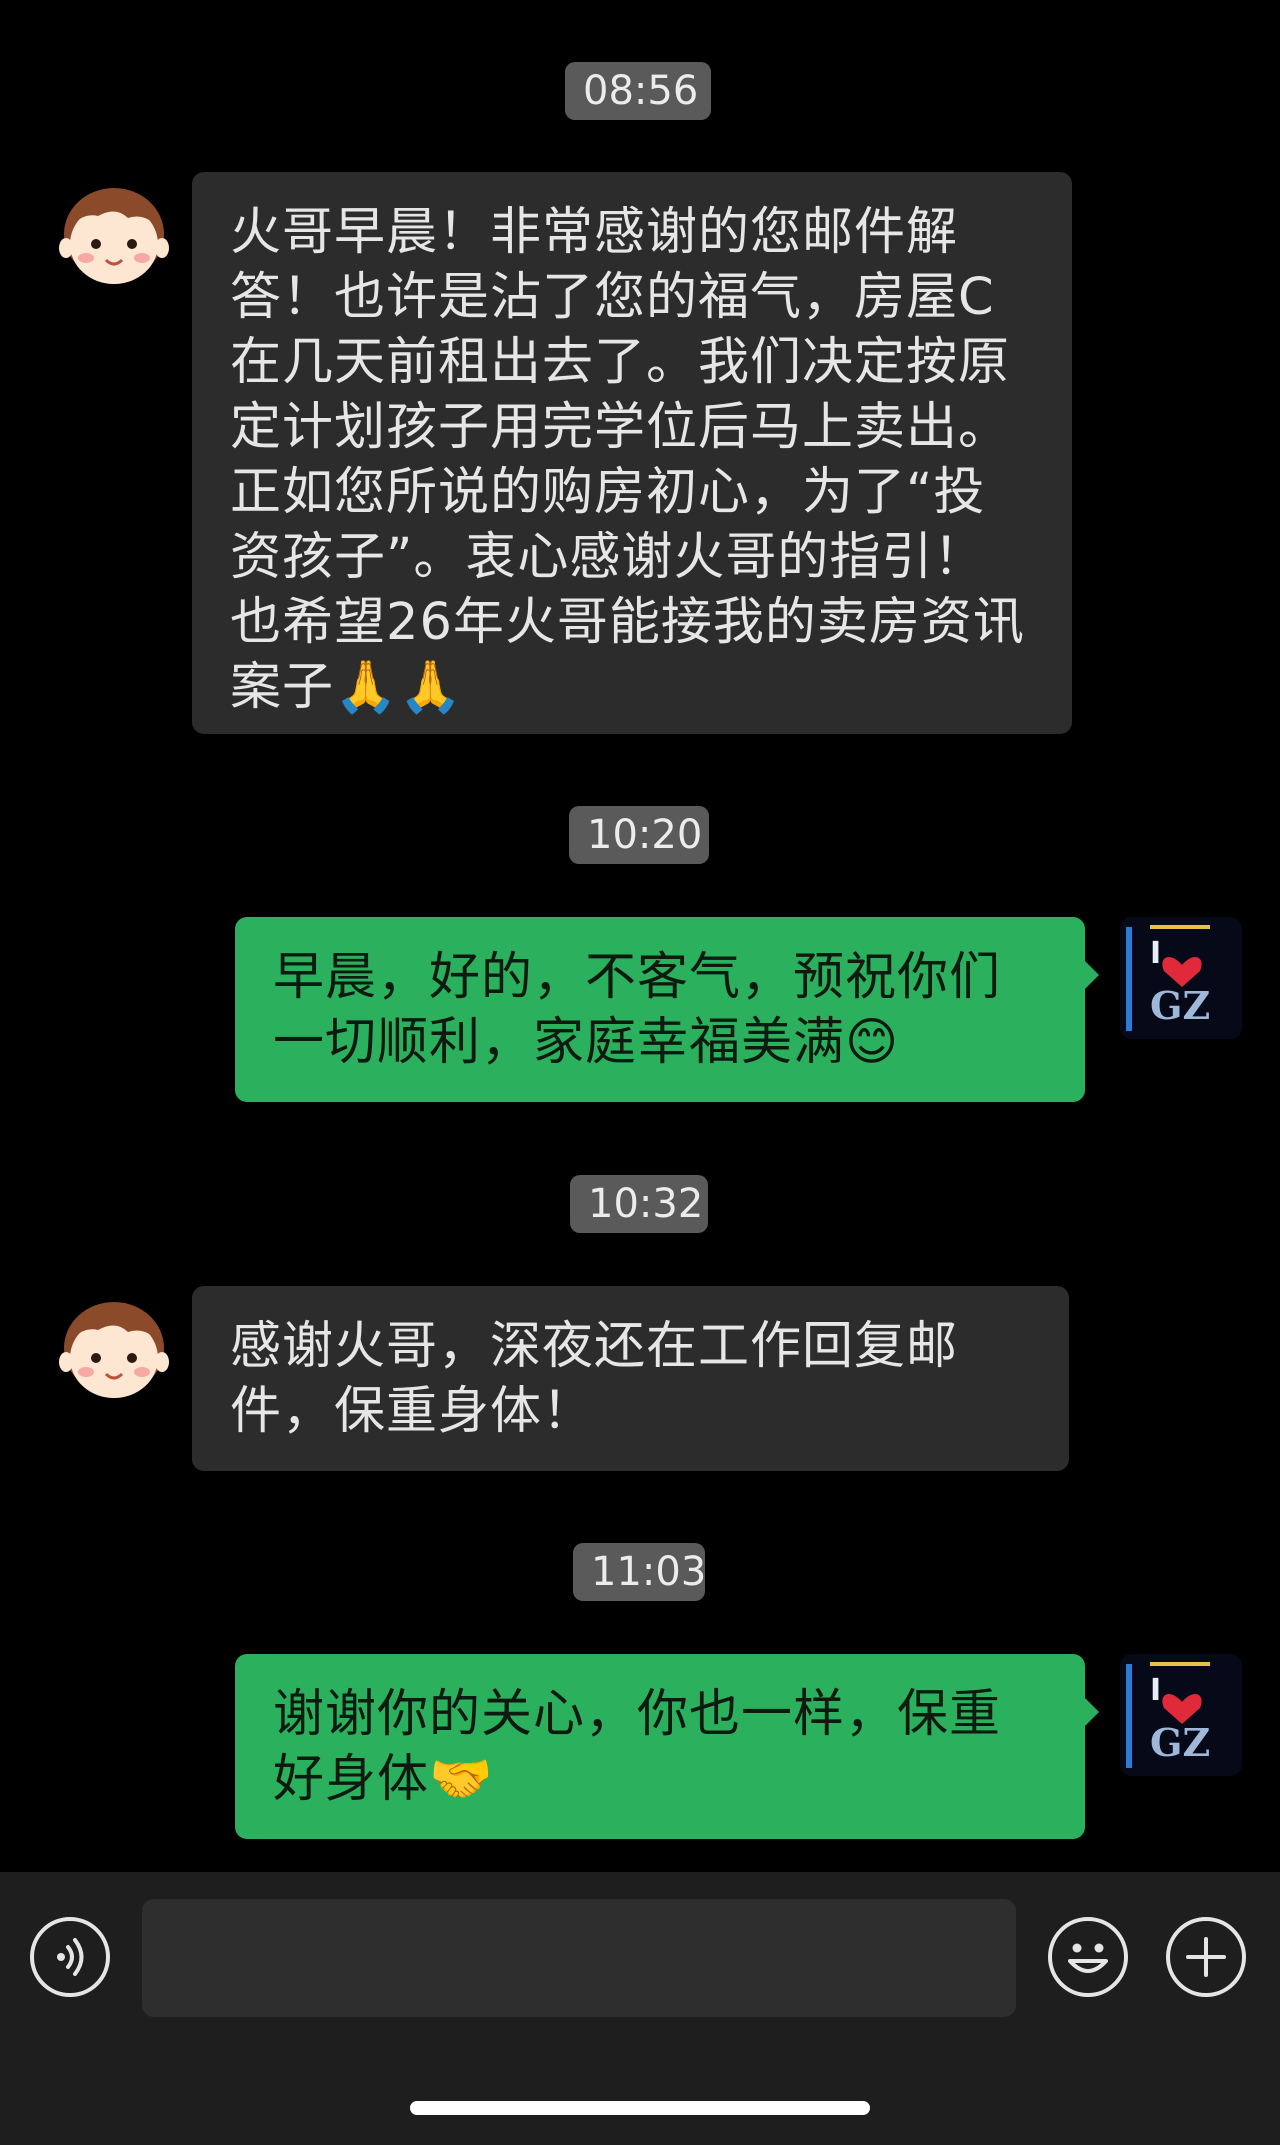 Image resolution: width=1280 pixels, height=2145 pixels. I want to click on input-bar, so click(640, 2008).